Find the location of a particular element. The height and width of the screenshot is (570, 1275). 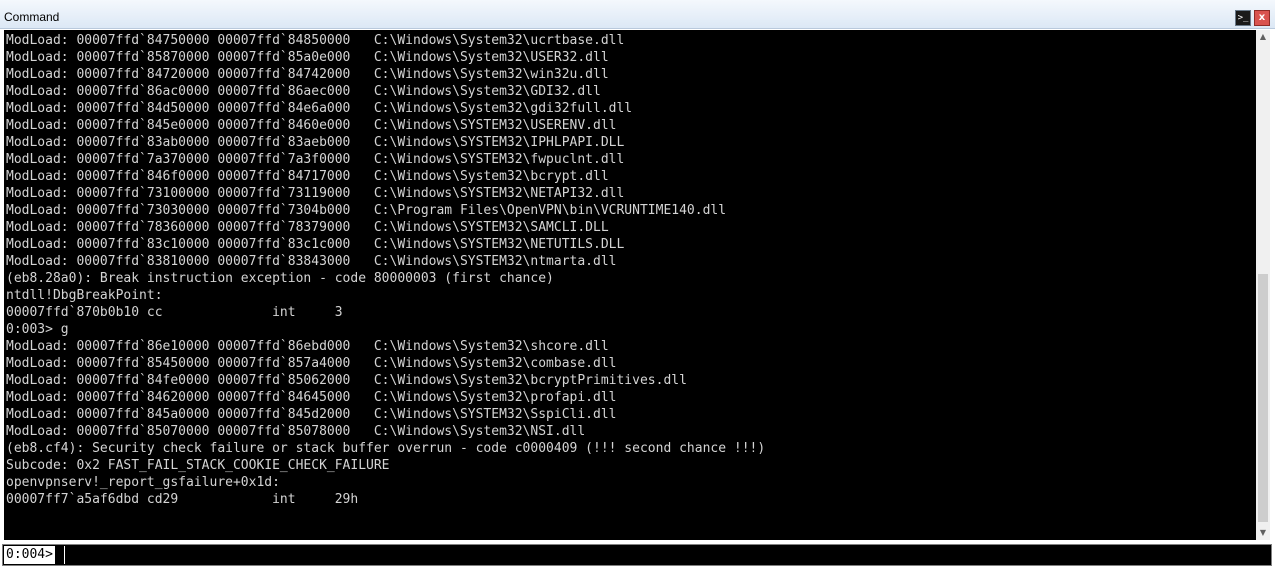

title-bar: Command >_ x is located at coordinates (637, 14).